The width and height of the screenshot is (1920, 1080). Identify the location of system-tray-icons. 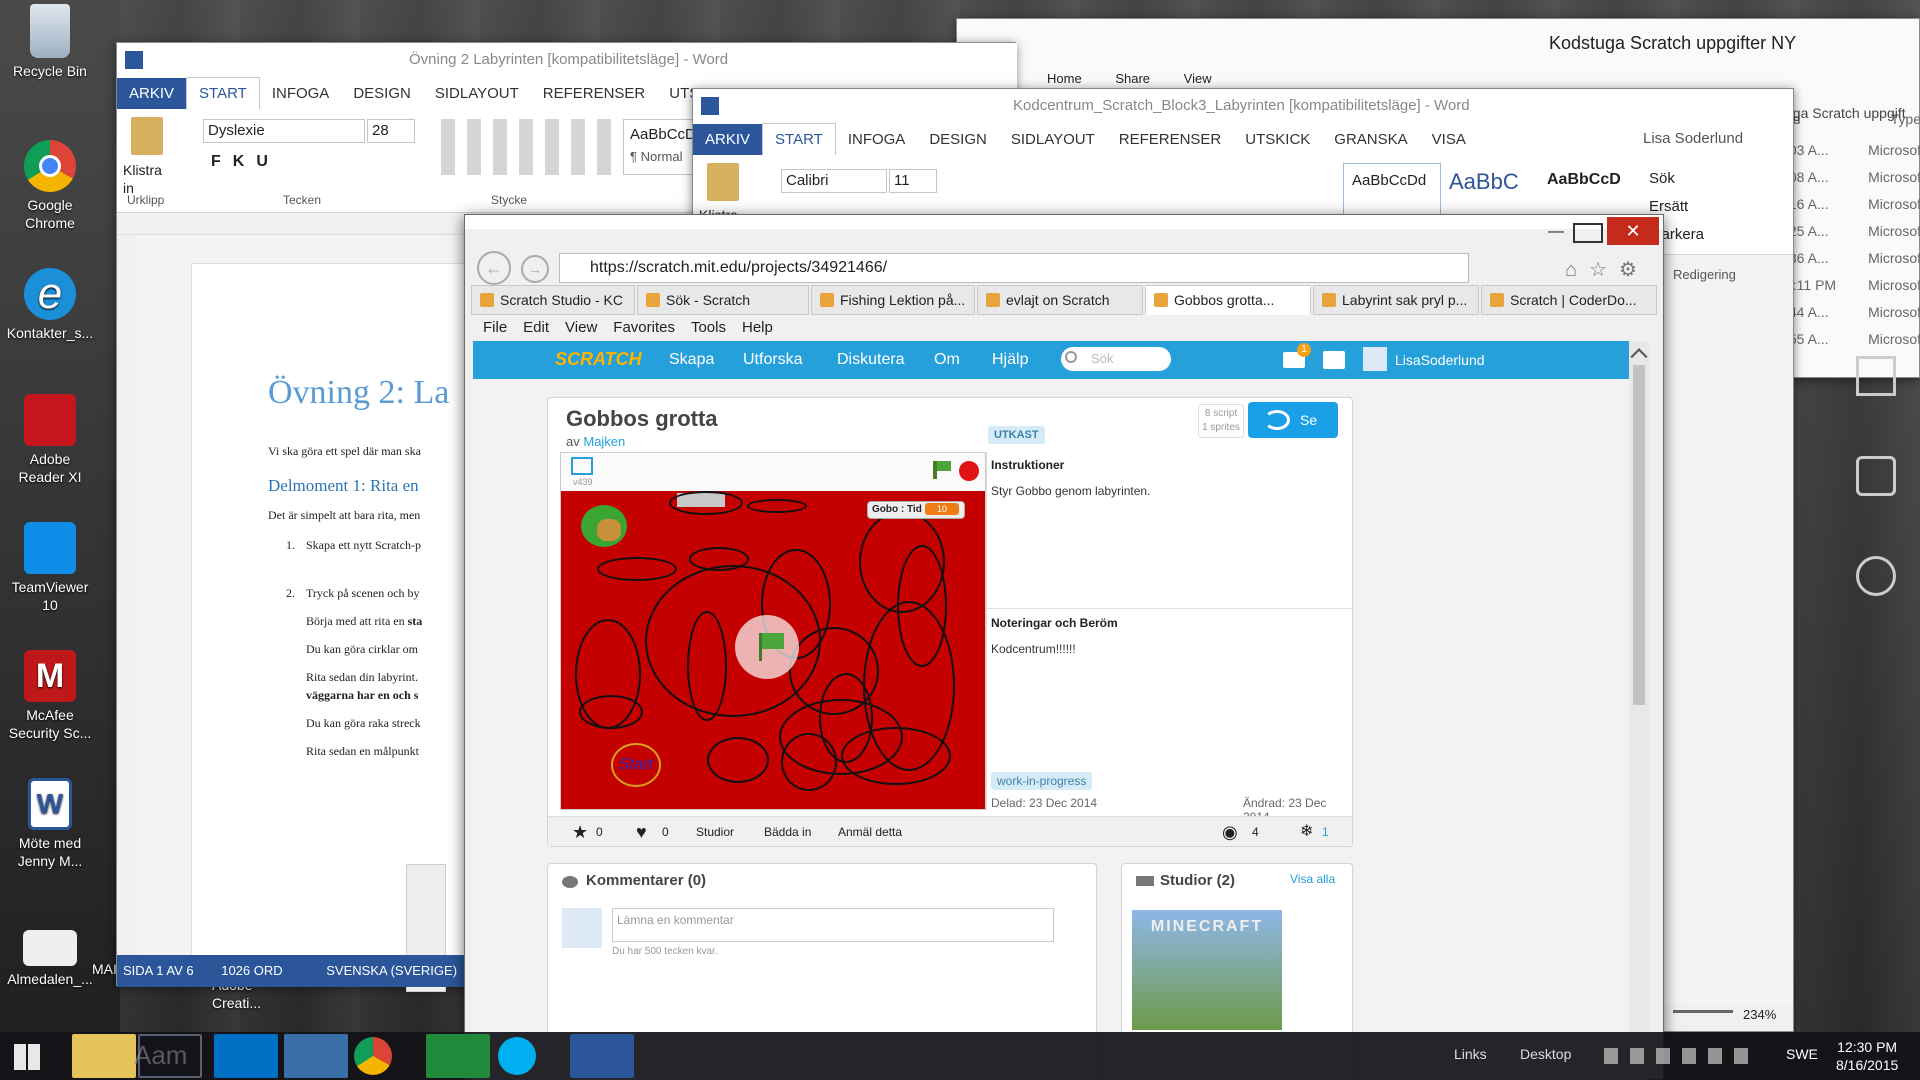
(1682, 1056).